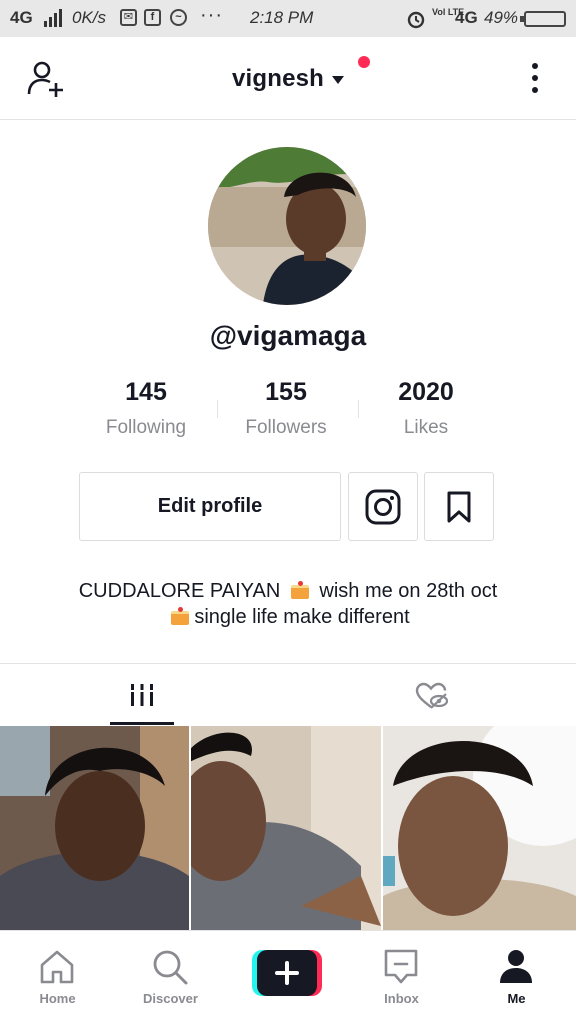 The height and width of the screenshot is (1024, 576). I want to click on nav-discover: Discover, so click(170, 977).